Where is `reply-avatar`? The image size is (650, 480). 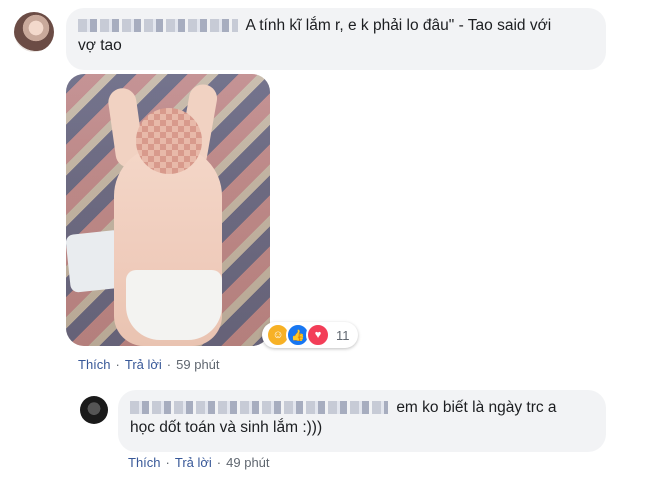 reply-avatar is located at coordinates (94, 410).